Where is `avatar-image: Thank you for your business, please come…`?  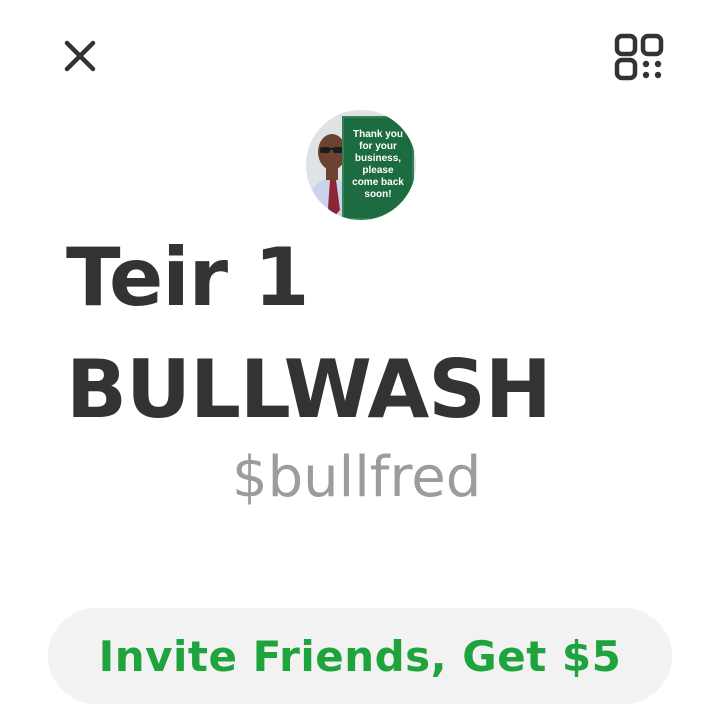 avatar-image: Thank you for your business, please come… is located at coordinates (361, 165).